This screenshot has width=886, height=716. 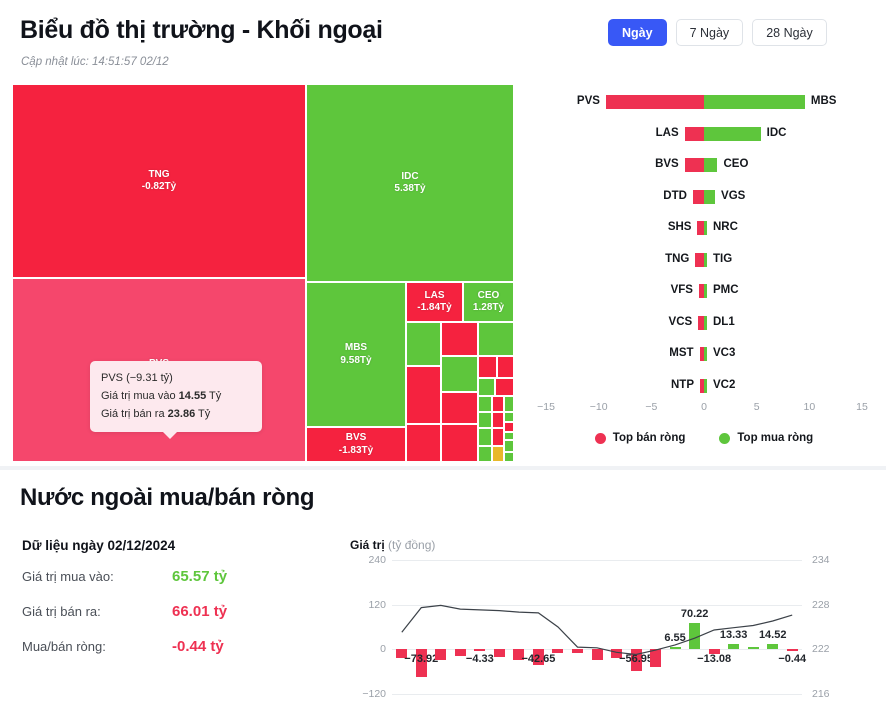 What do you see at coordinates (356, 450) in the screenshot?
I see `treemap-cell-value: -1.83Tỷ` at bounding box center [356, 450].